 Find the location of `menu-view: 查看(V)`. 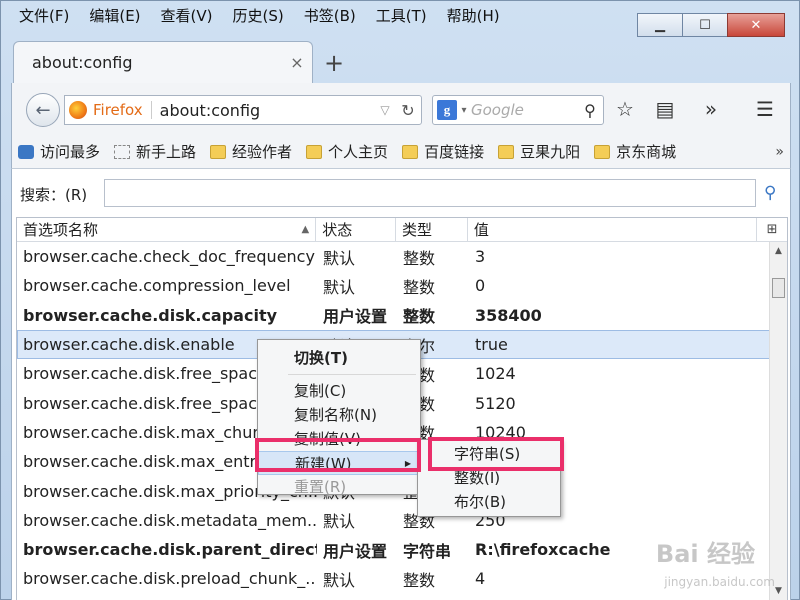

menu-view: 查看(V) is located at coordinates (187, 16).